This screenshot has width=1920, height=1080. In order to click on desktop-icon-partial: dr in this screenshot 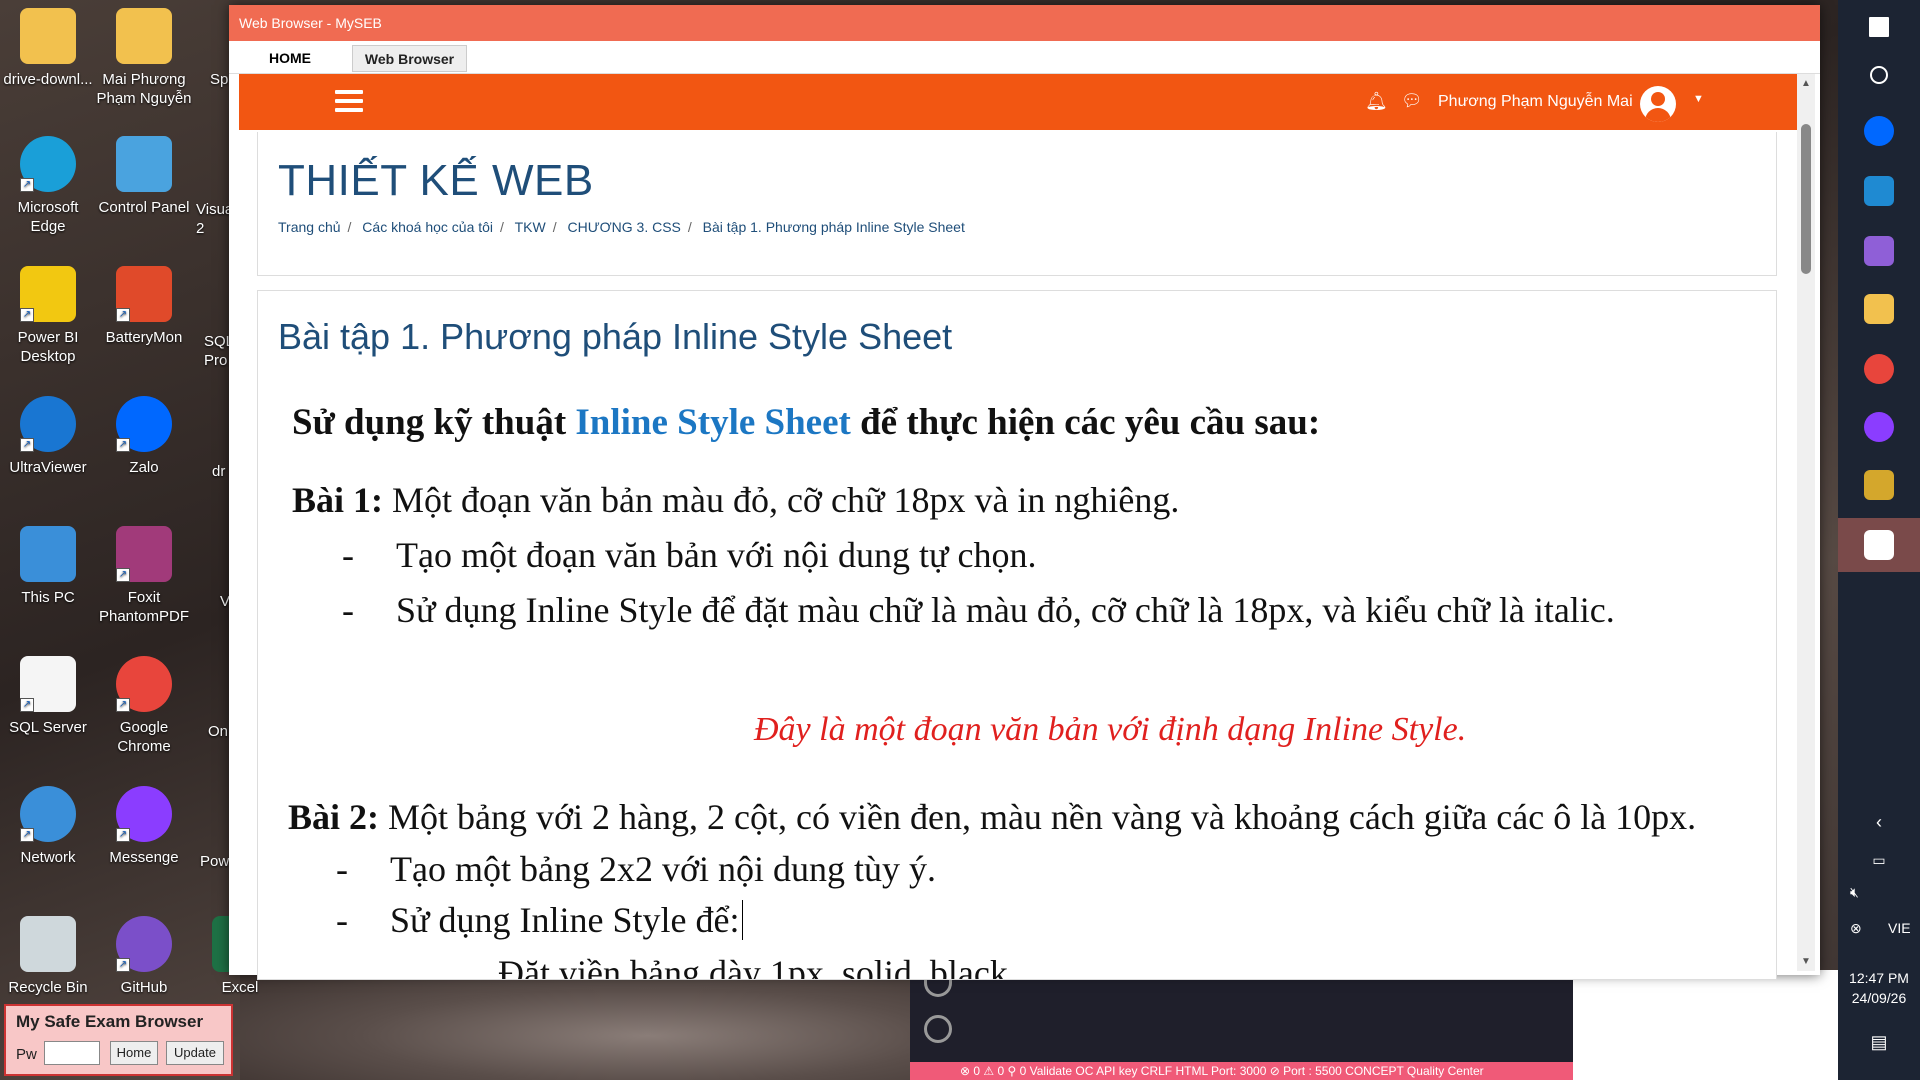, I will do `click(221, 471)`.